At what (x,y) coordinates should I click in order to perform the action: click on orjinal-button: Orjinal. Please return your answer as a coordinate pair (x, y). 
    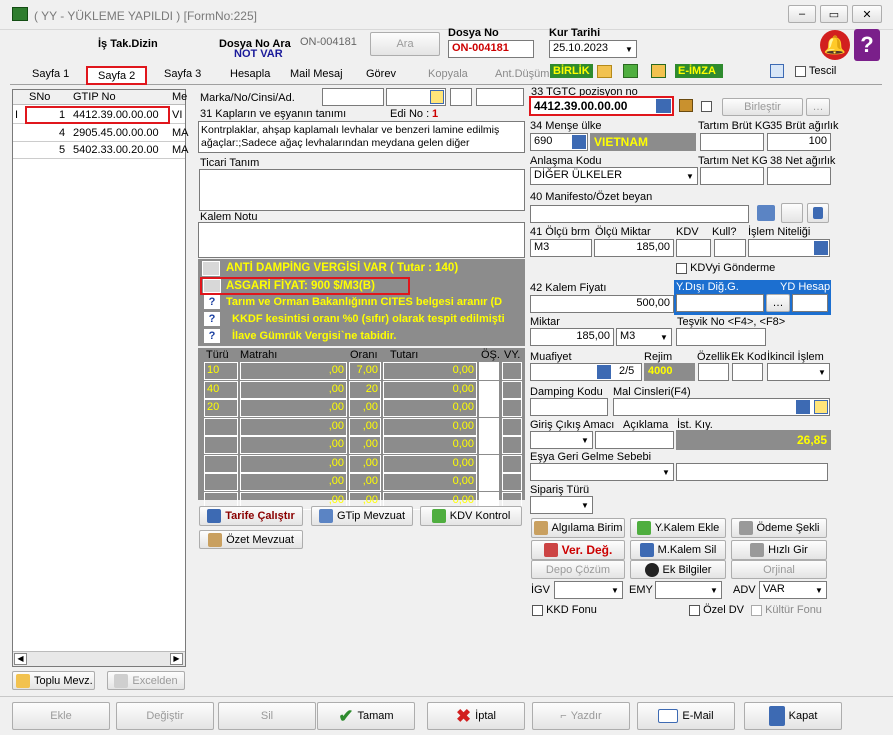
    Looking at the image, I should click on (779, 569).